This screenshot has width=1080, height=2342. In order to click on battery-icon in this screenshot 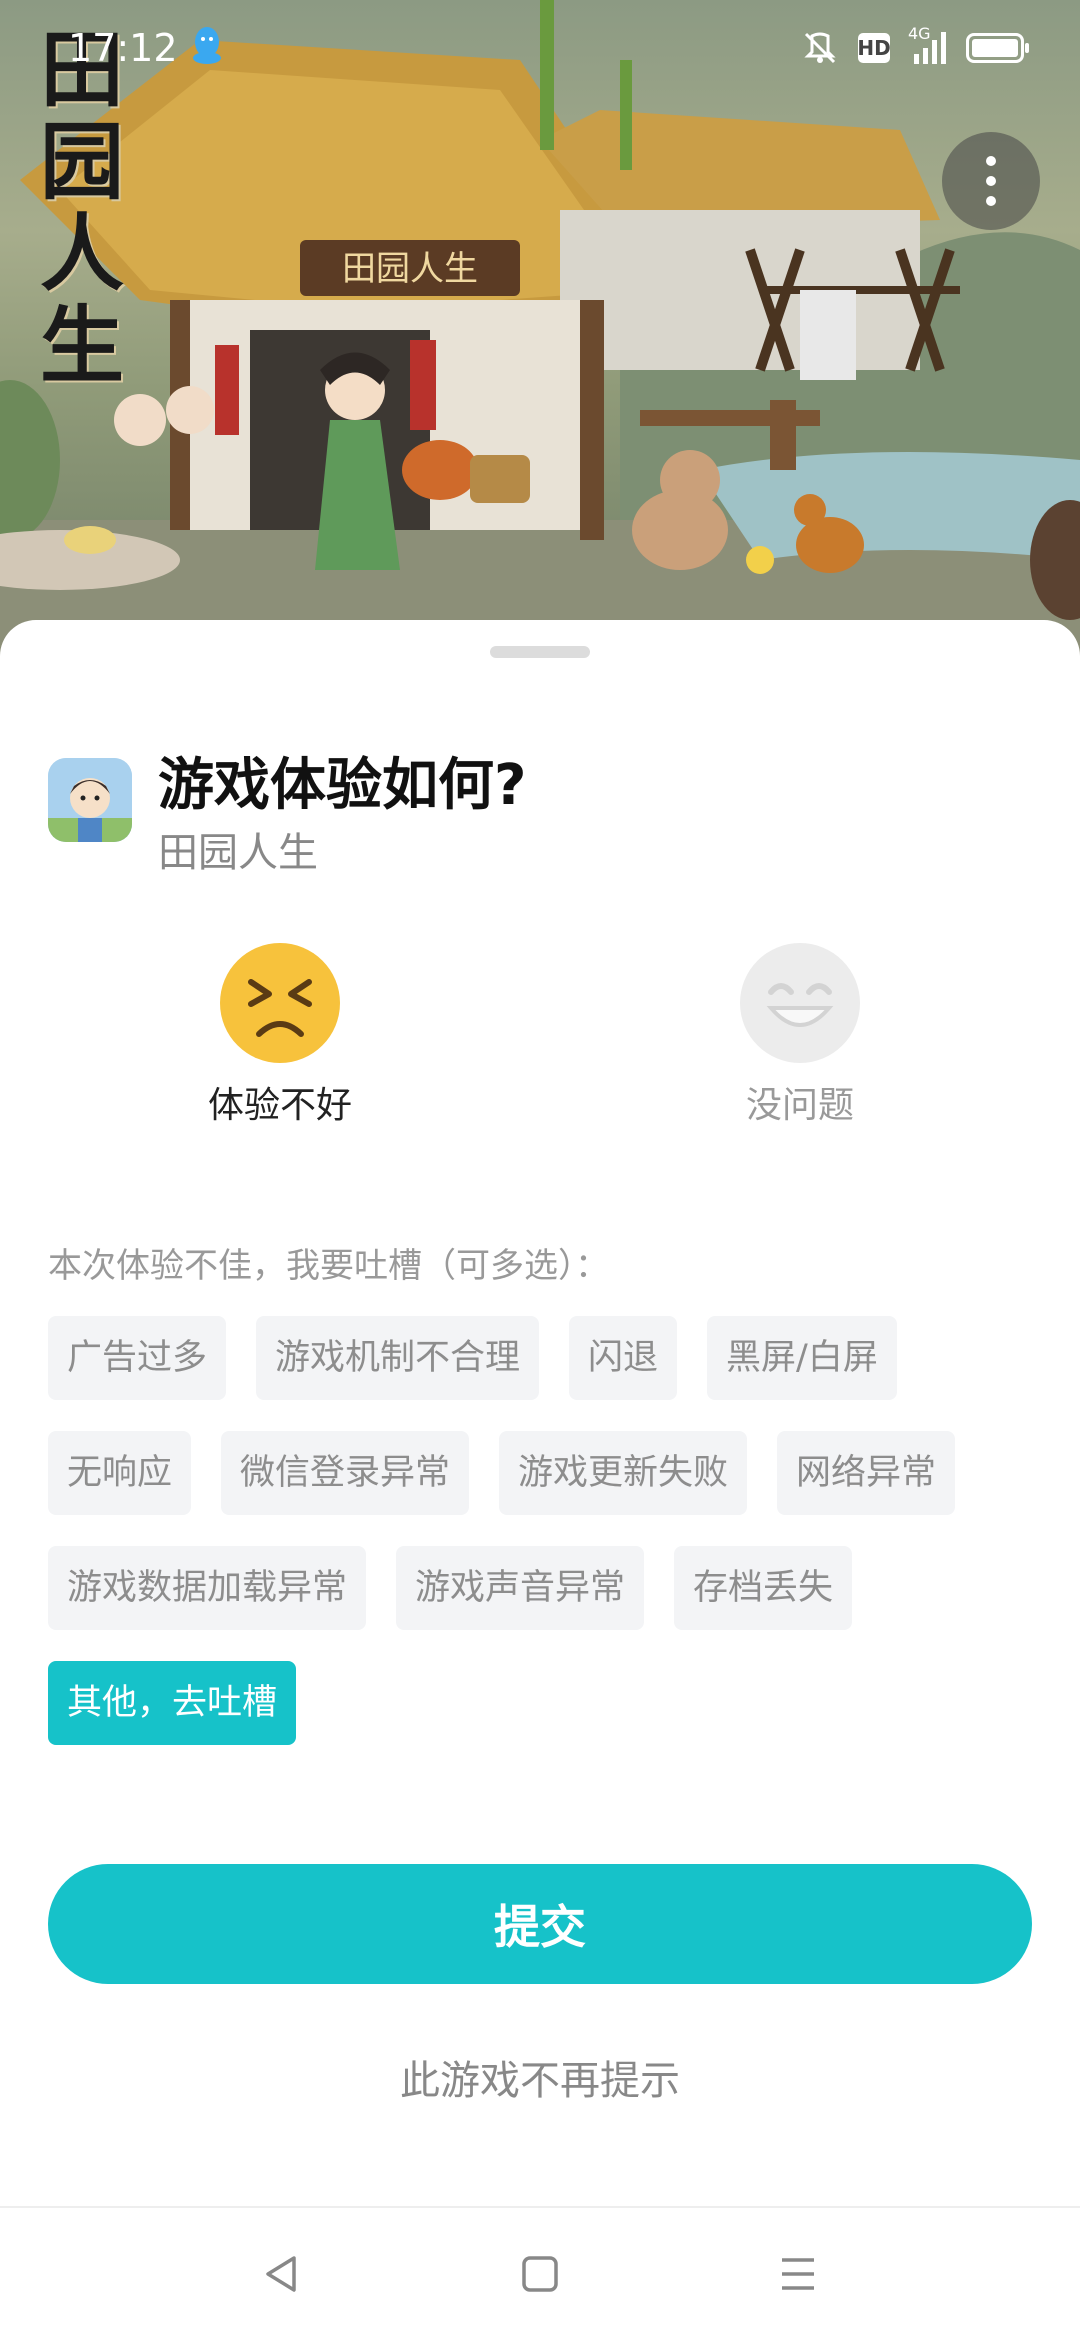, I will do `click(997, 48)`.